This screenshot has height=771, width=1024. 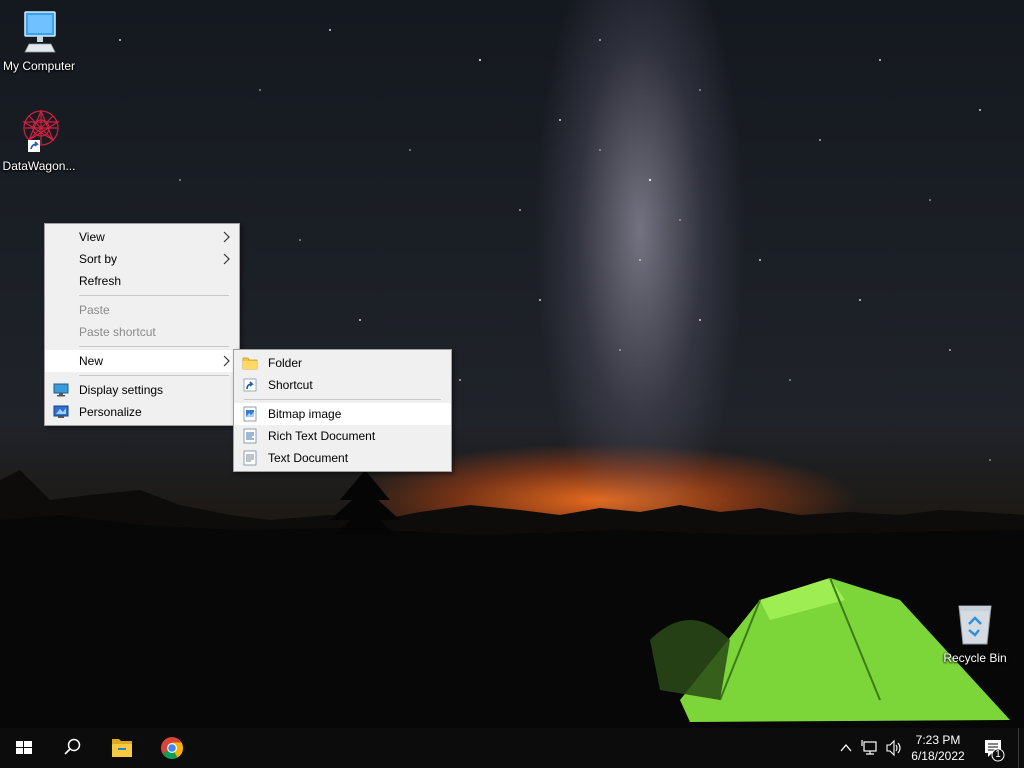 What do you see at coordinates (41, 130) in the screenshot?
I see `datawagon-shortcut-icon` at bounding box center [41, 130].